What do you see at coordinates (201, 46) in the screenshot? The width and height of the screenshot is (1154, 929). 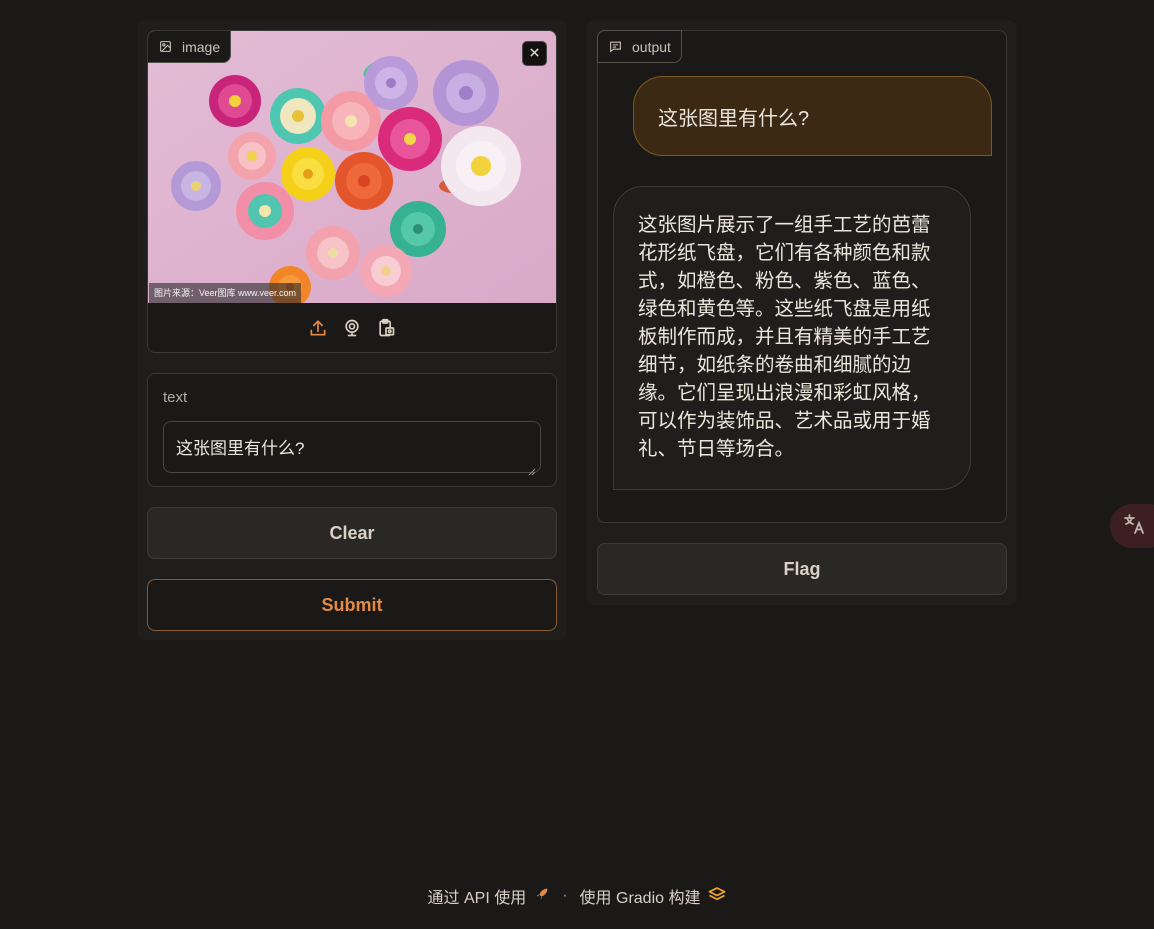 I see `image-label: image` at bounding box center [201, 46].